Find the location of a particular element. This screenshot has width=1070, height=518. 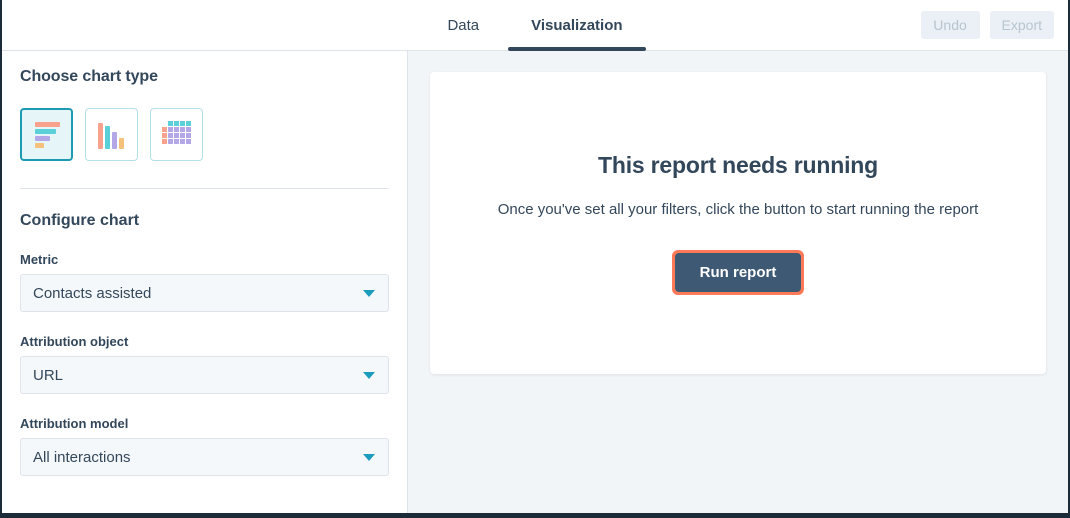

chart-type-option-table is located at coordinates (176, 134).